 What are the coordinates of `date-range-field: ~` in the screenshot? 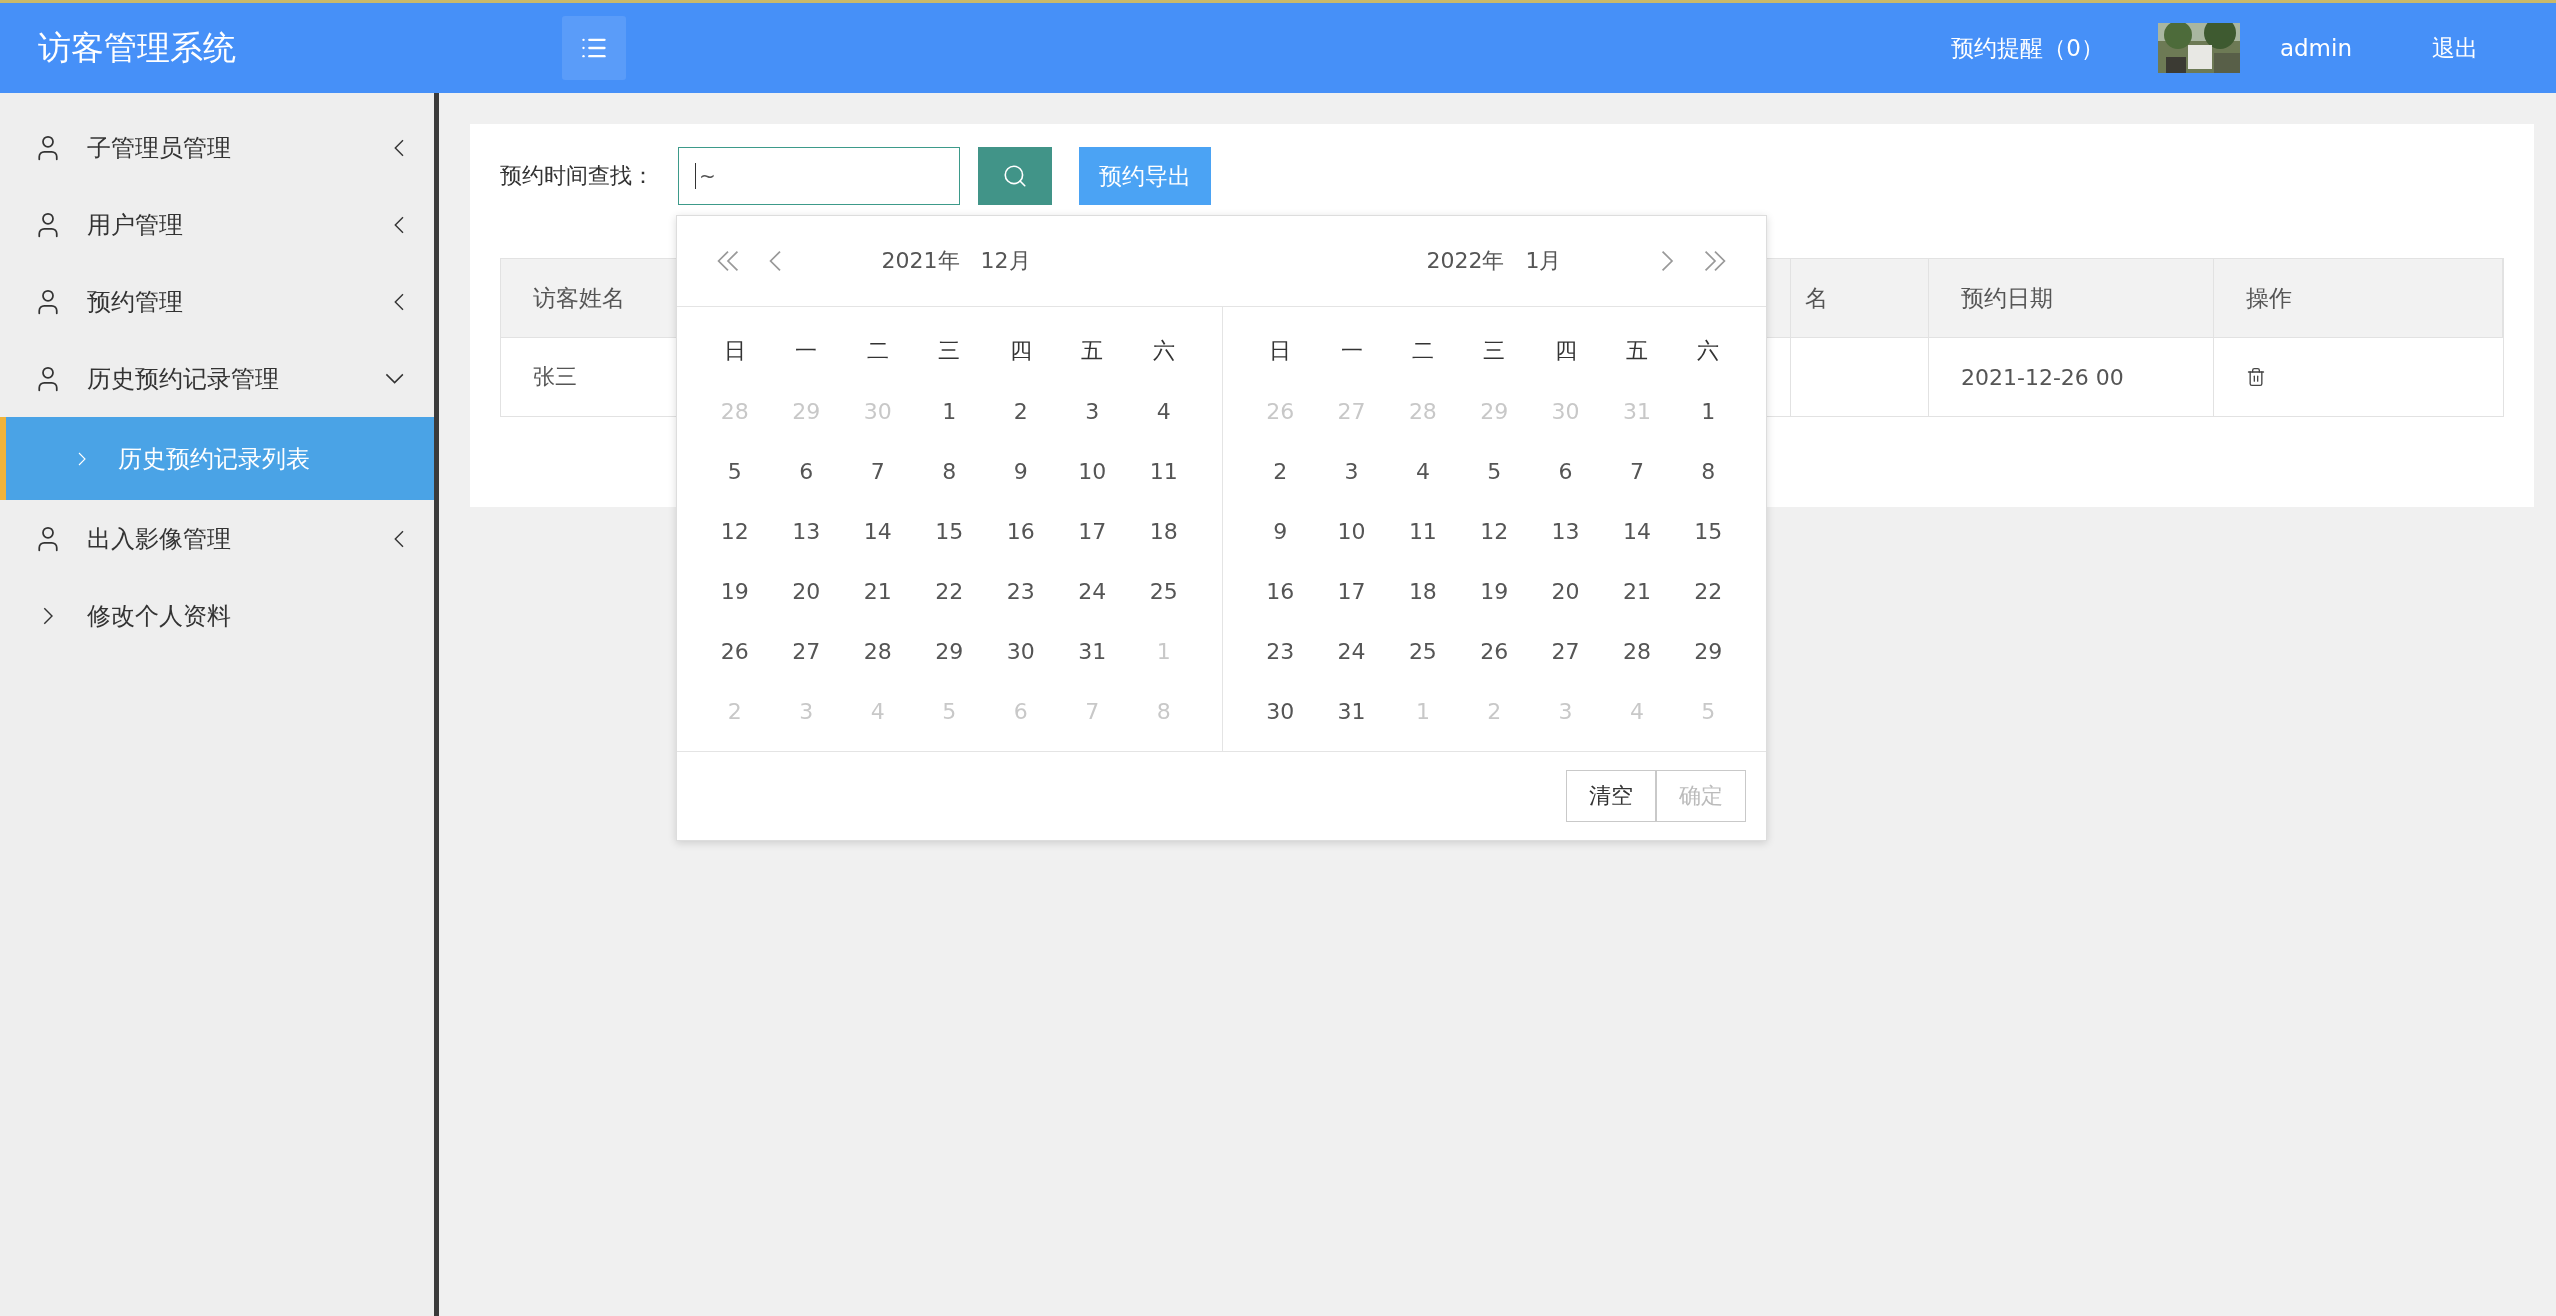 It's located at (819, 176).